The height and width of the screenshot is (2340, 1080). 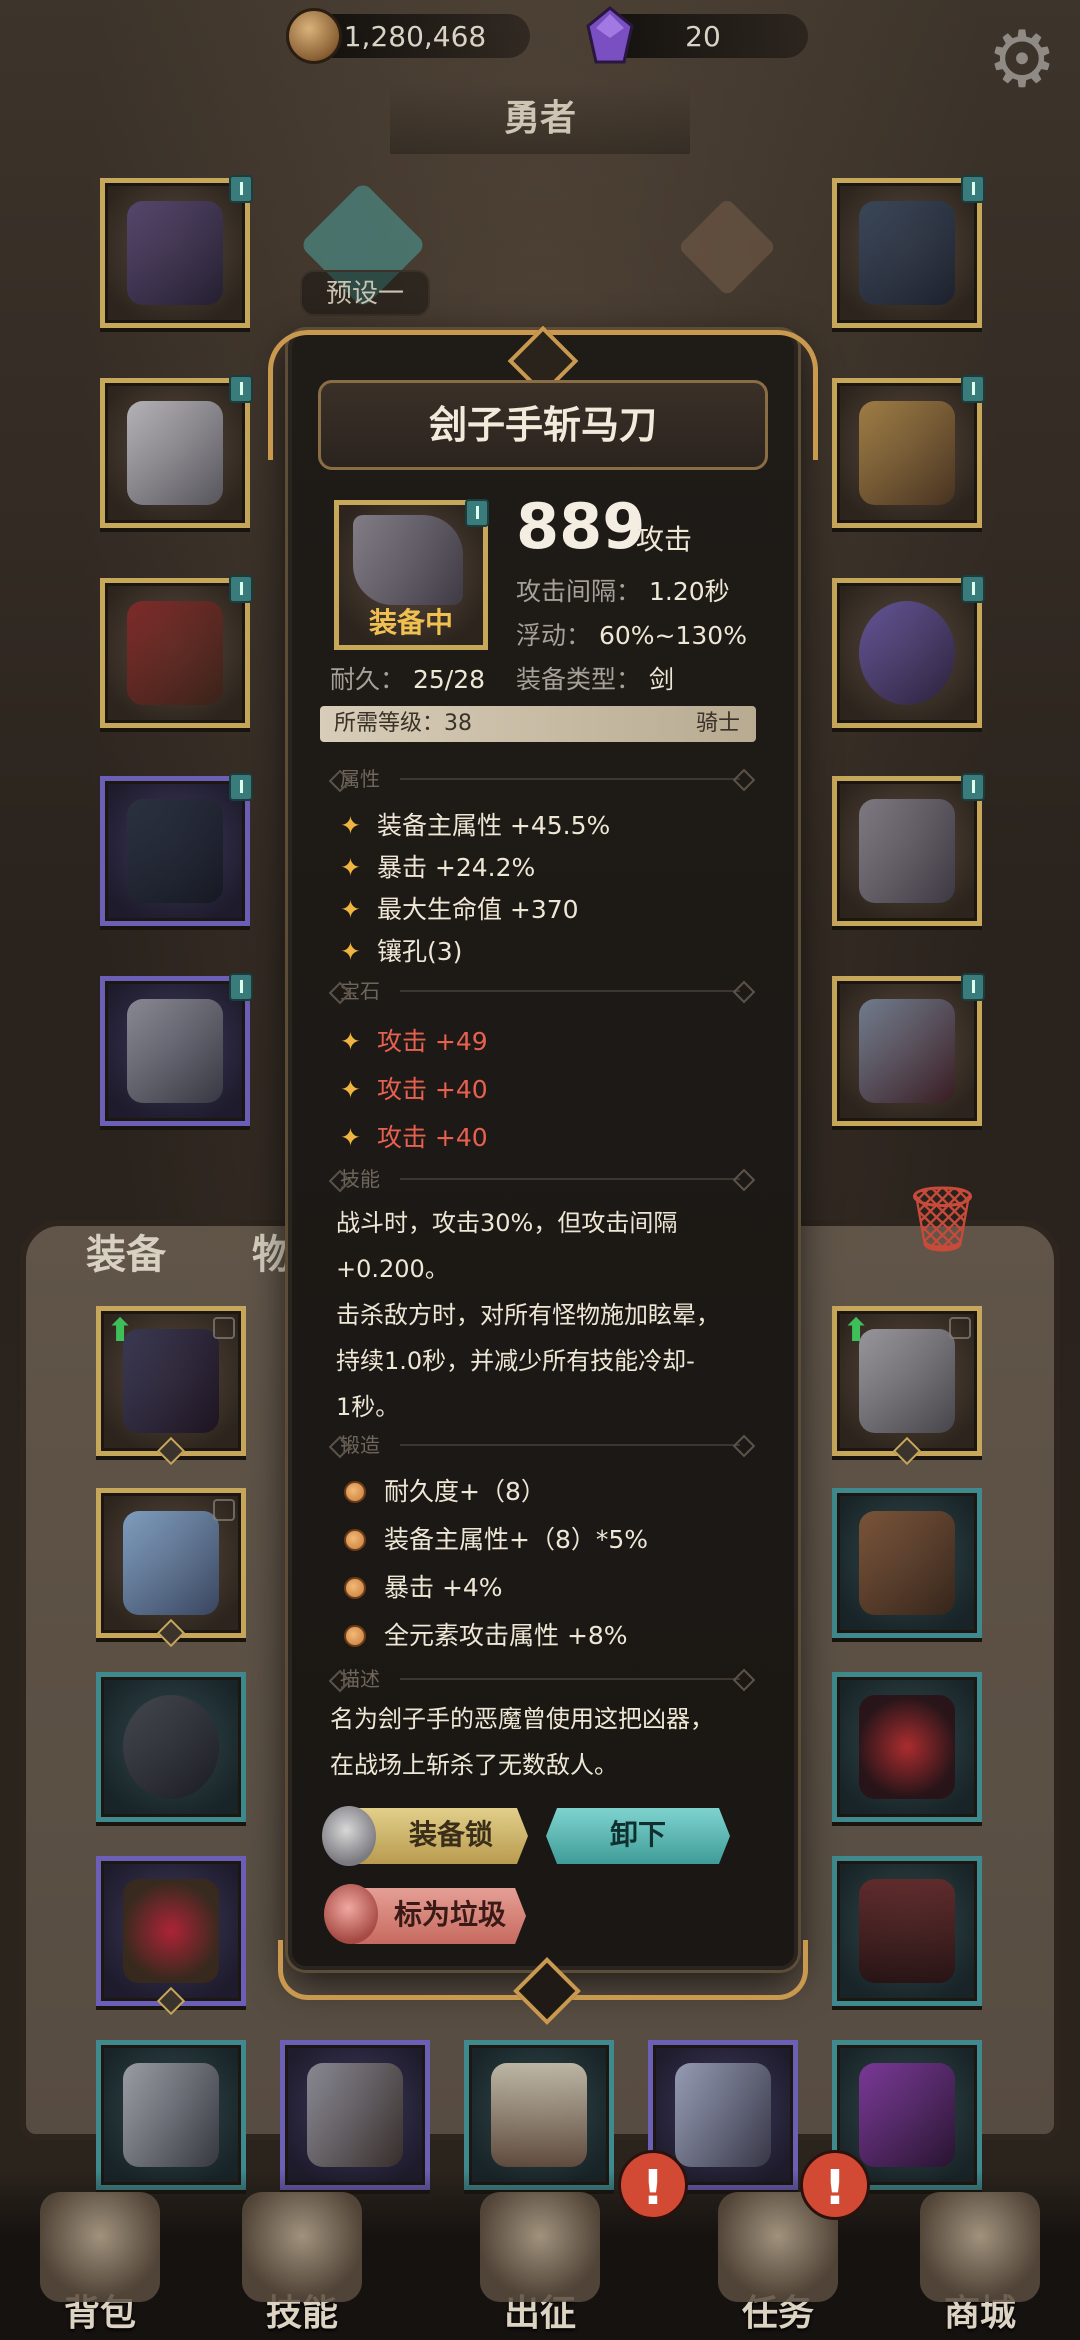 I want to click on attack-label: 攻击, so click(x=664, y=539).